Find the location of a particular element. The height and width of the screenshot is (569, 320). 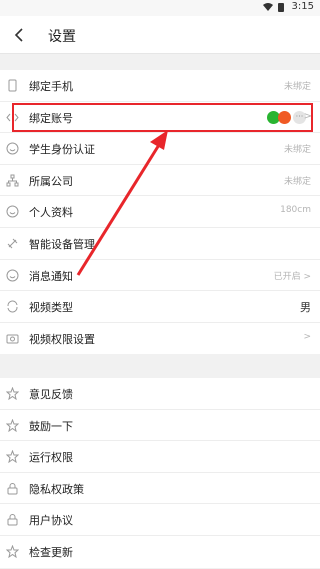

row-label: 绑定账号 is located at coordinates (51, 118).